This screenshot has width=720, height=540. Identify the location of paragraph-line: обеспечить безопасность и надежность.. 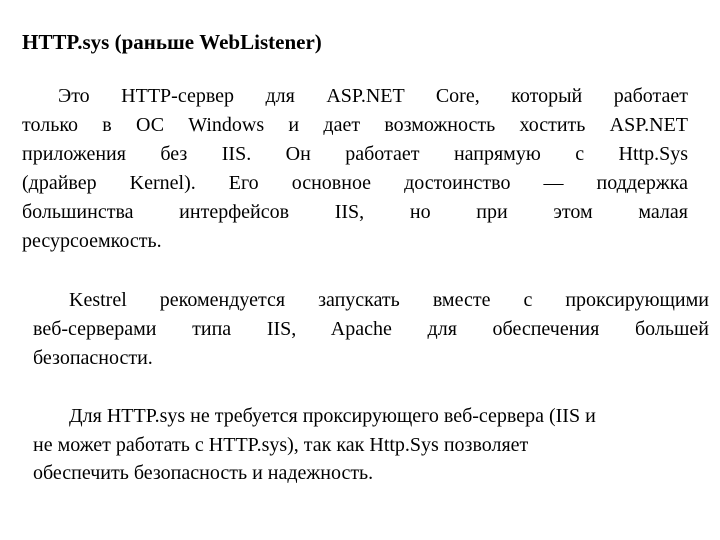
(203, 473).